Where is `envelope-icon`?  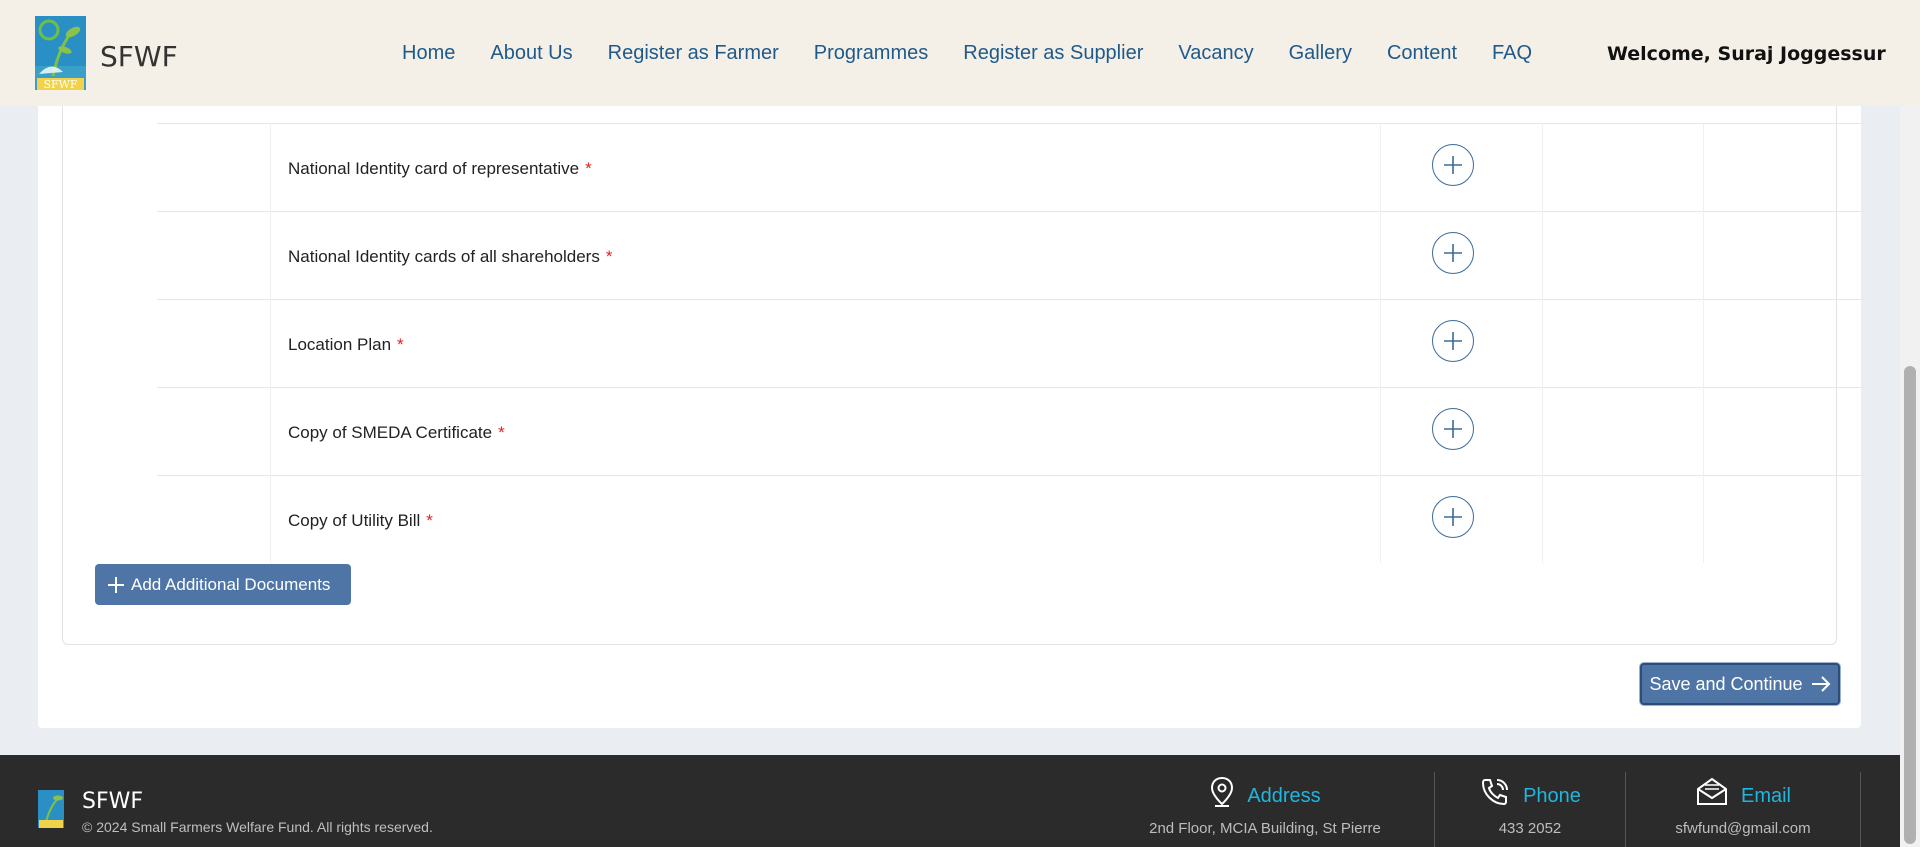
envelope-icon is located at coordinates (1711, 791).